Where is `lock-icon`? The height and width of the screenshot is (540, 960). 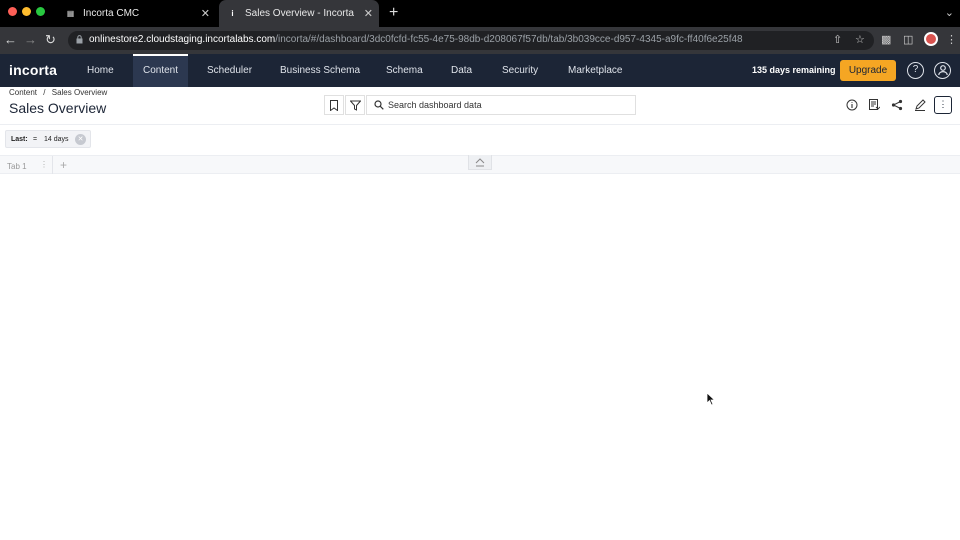 lock-icon is located at coordinates (79, 39).